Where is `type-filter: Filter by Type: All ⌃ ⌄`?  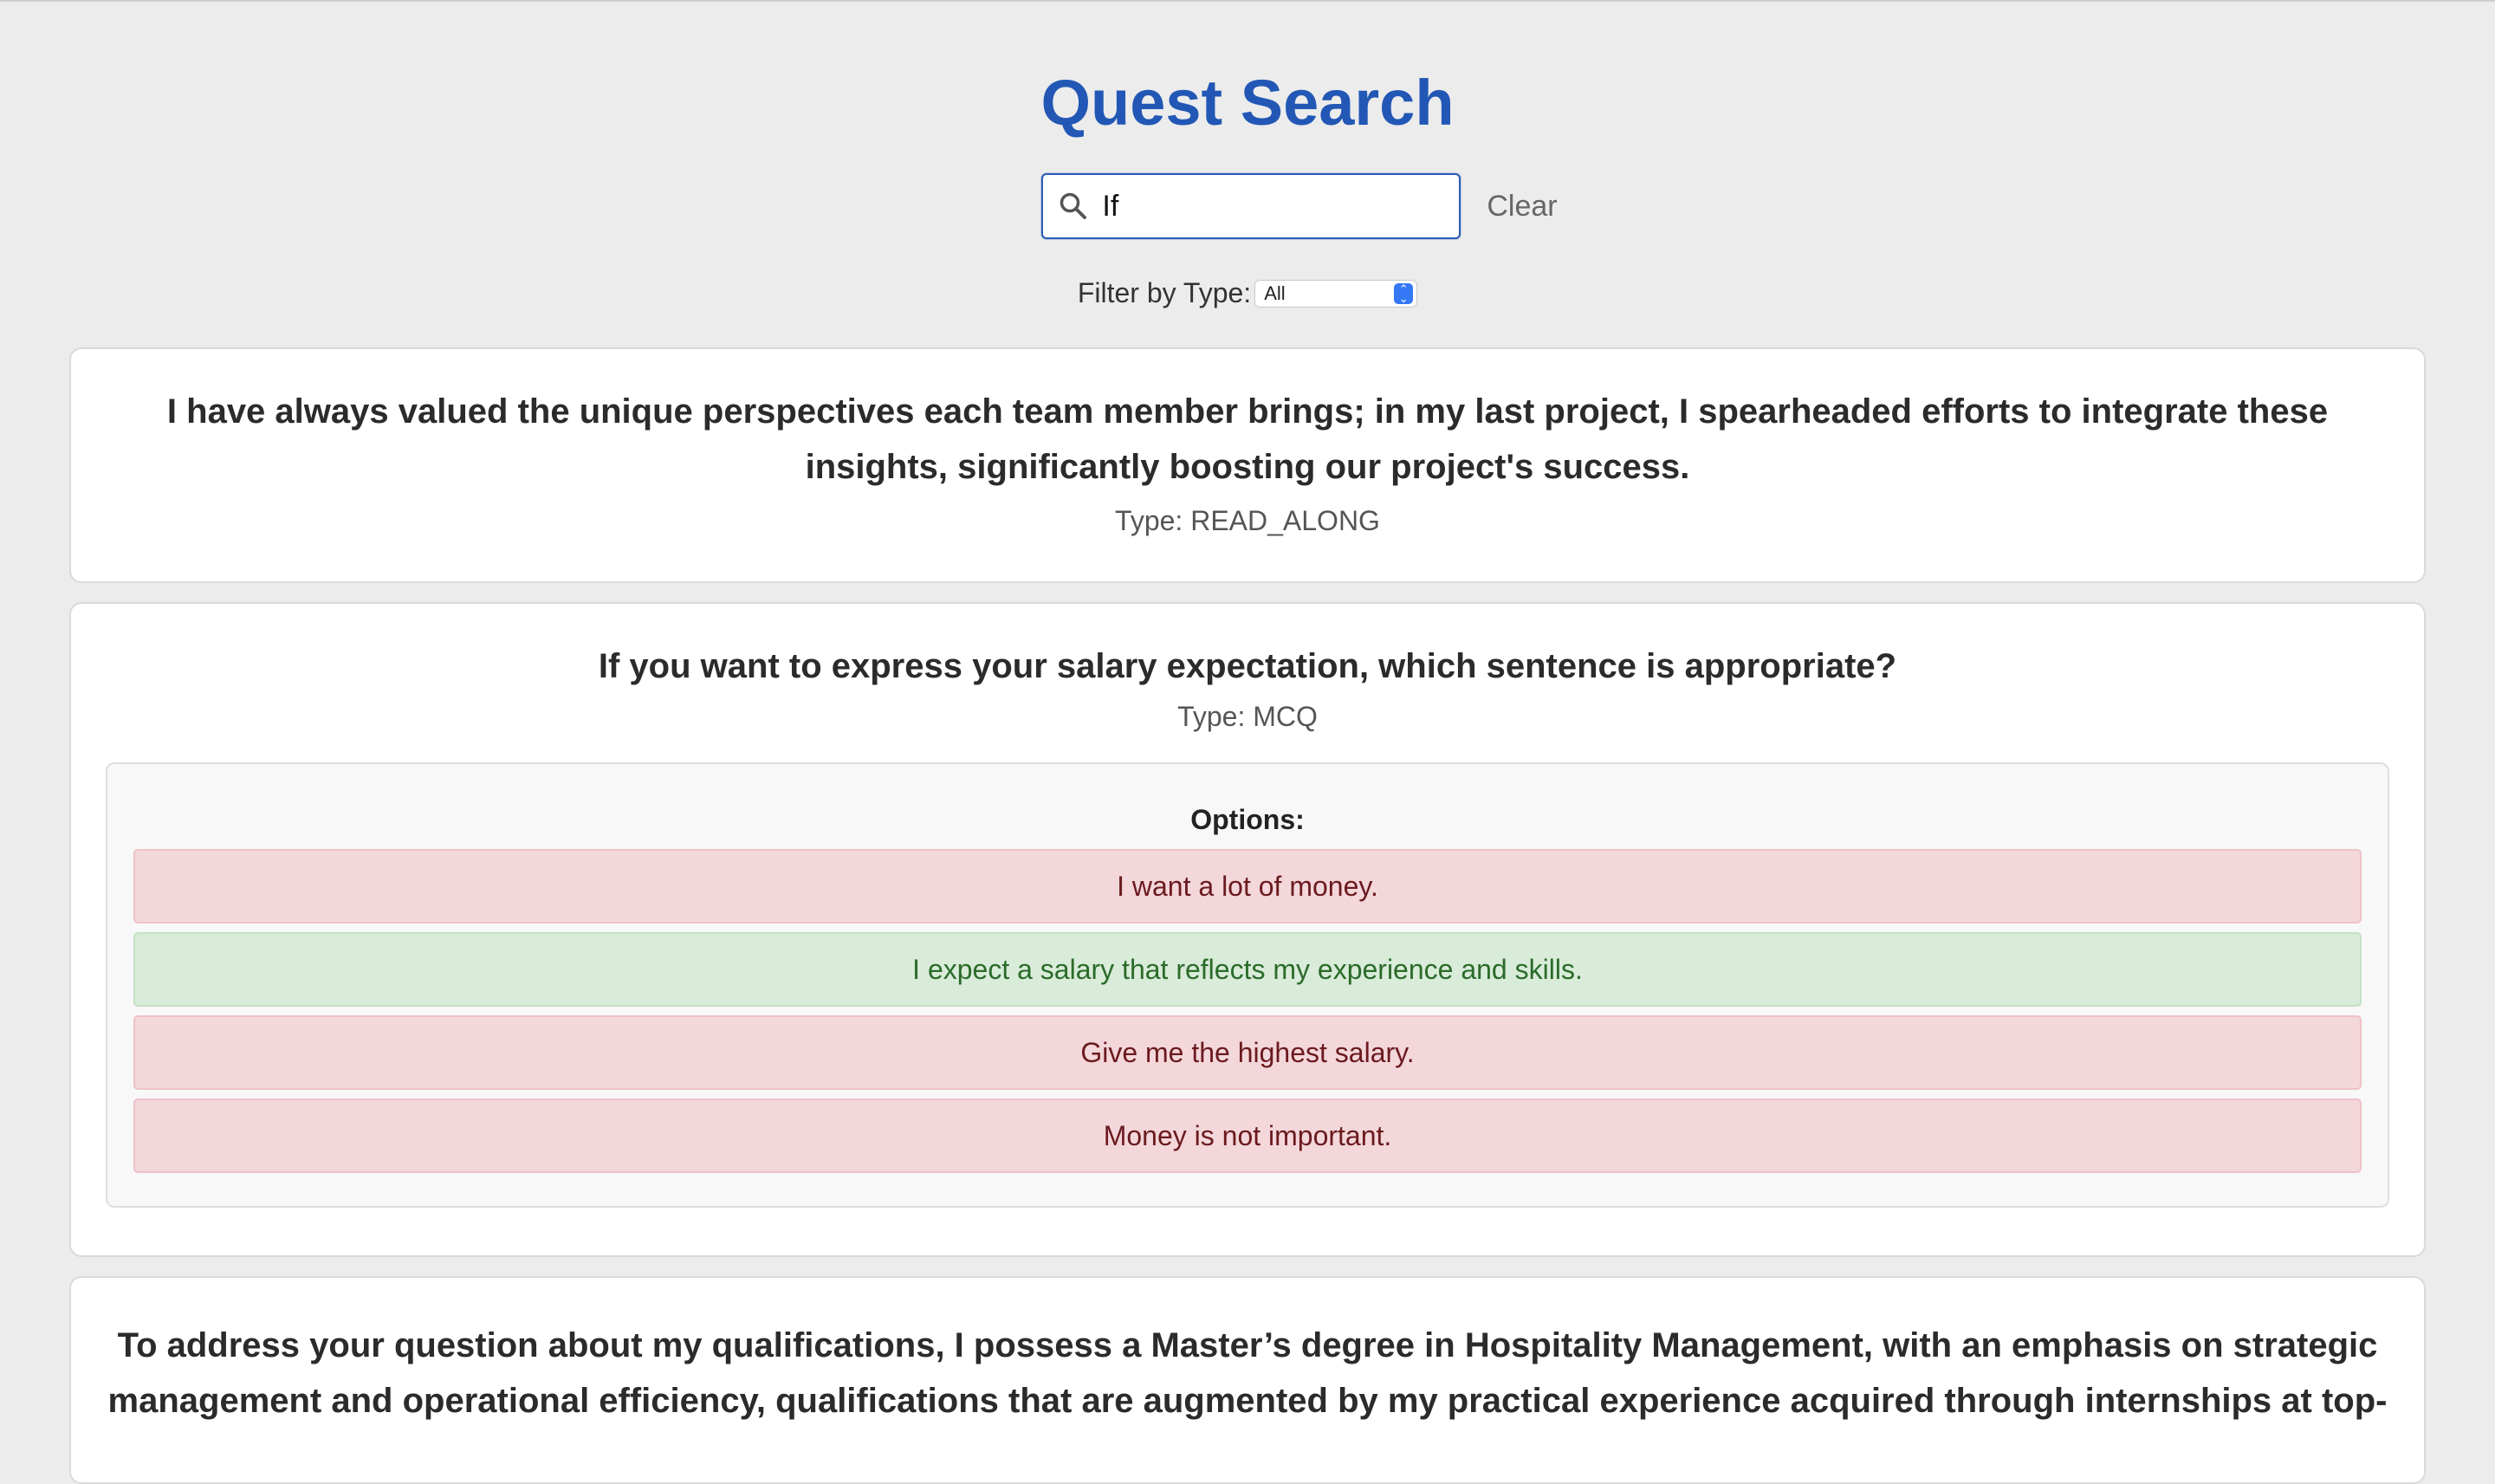
type-filter: Filter by Type: All ⌃ ⌄ is located at coordinates (1247, 293).